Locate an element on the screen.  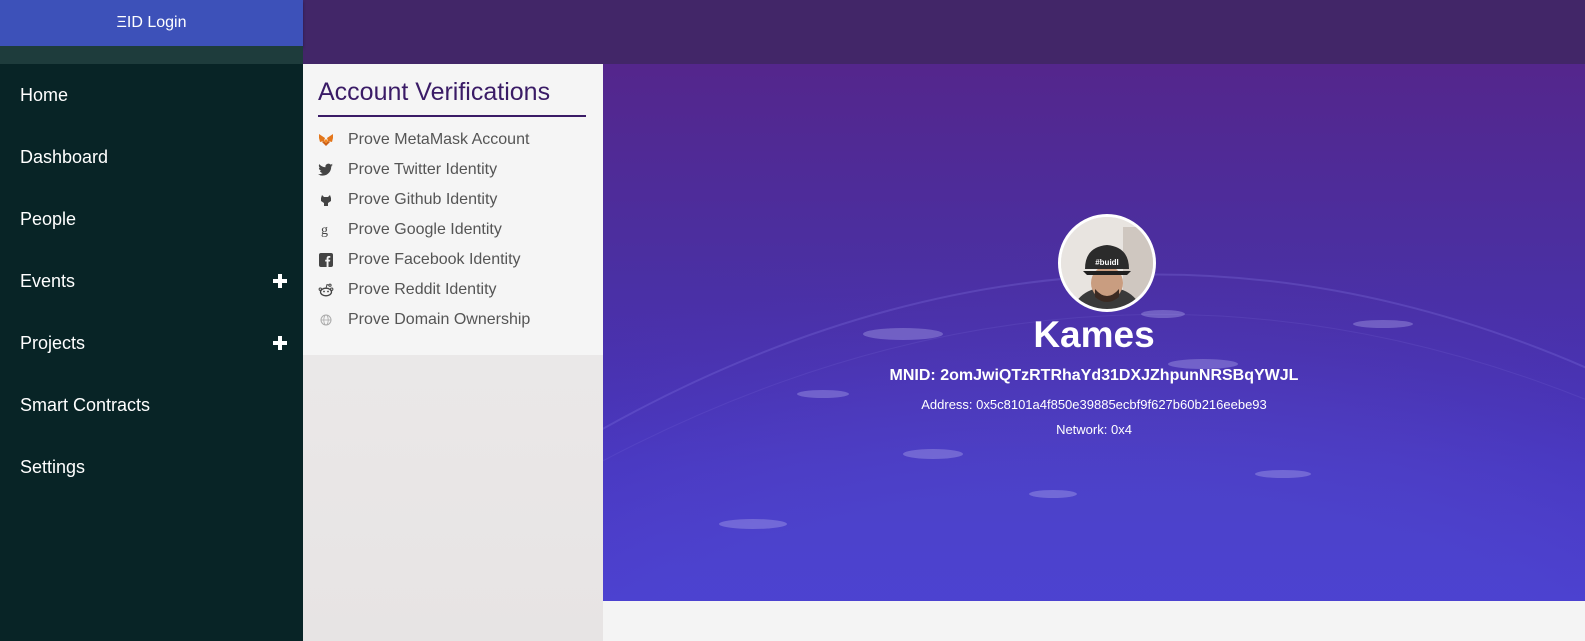
verify-google-link: g Prove Google Identity is located at coordinates (453, 230).